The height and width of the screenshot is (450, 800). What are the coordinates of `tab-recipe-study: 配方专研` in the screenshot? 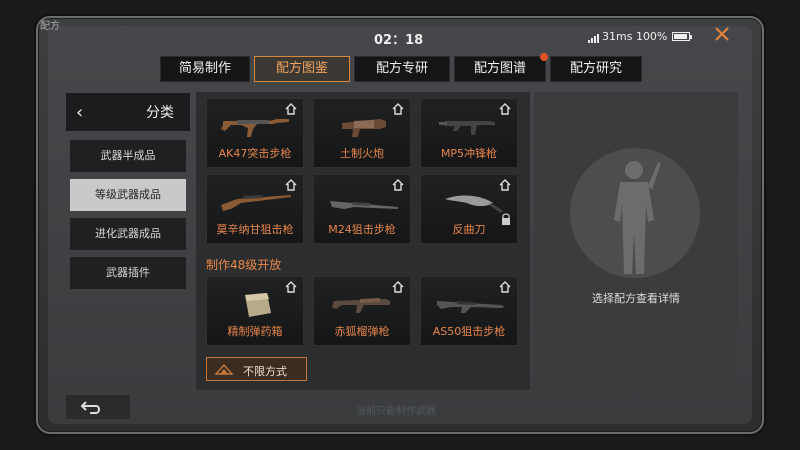 It's located at (402, 69).